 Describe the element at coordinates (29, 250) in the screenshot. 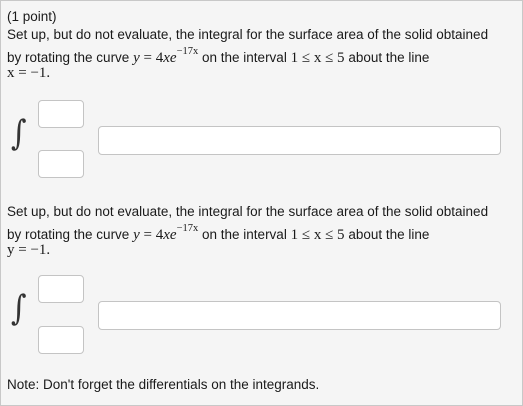

I see `q2-axis-line: y = −1.` at that location.